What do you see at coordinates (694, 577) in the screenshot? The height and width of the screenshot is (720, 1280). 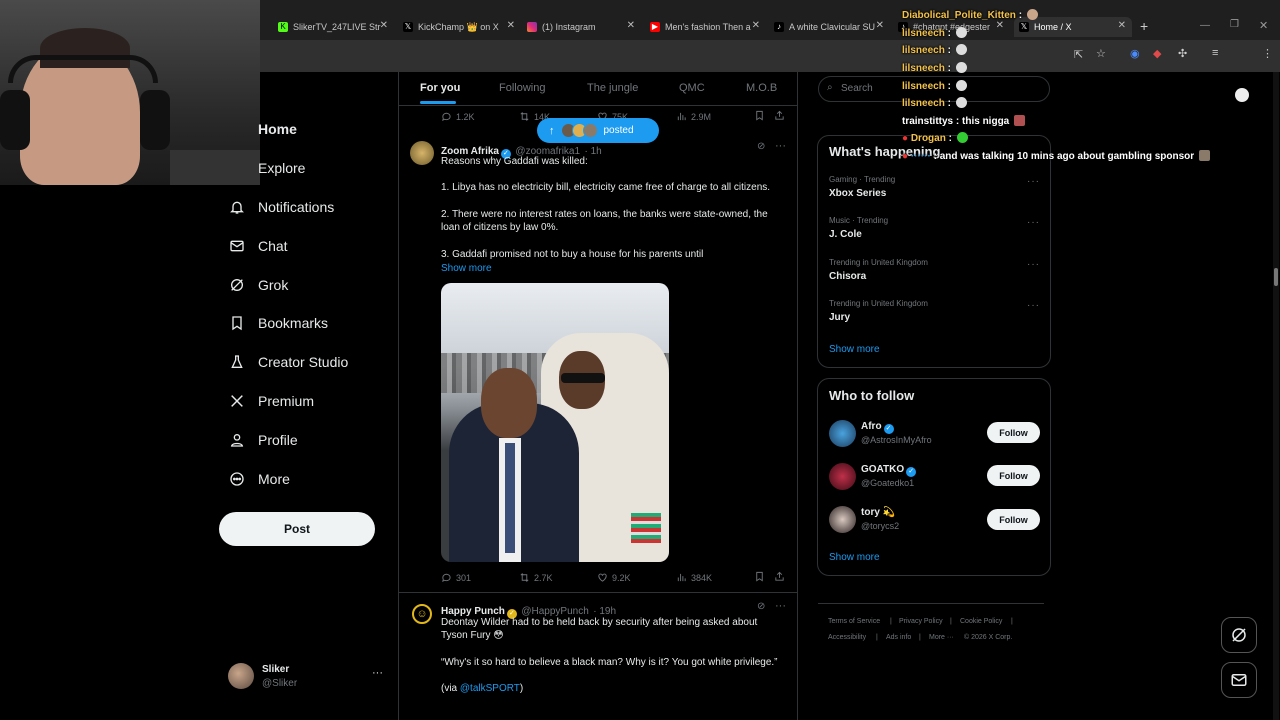 I see `views-button: 384K` at bounding box center [694, 577].